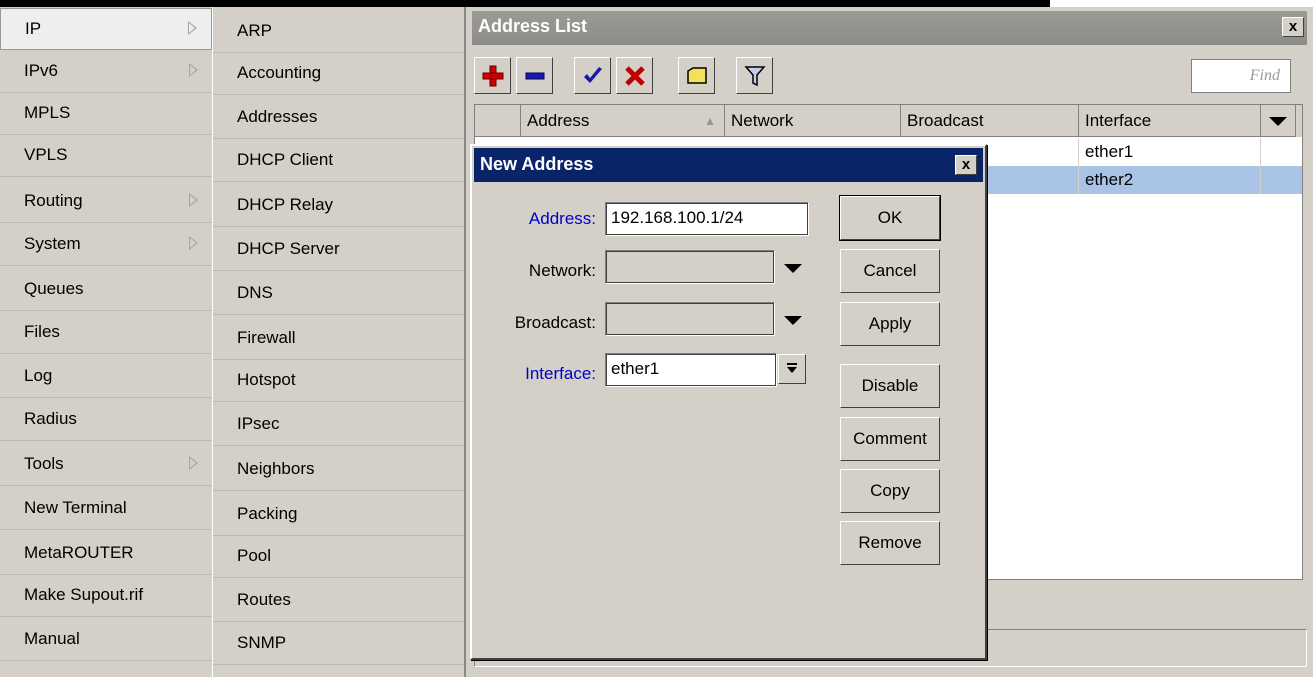 Image resolution: width=1313 pixels, height=677 pixels. What do you see at coordinates (691, 370) in the screenshot?
I see `interface-select: ether1` at bounding box center [691, 370].